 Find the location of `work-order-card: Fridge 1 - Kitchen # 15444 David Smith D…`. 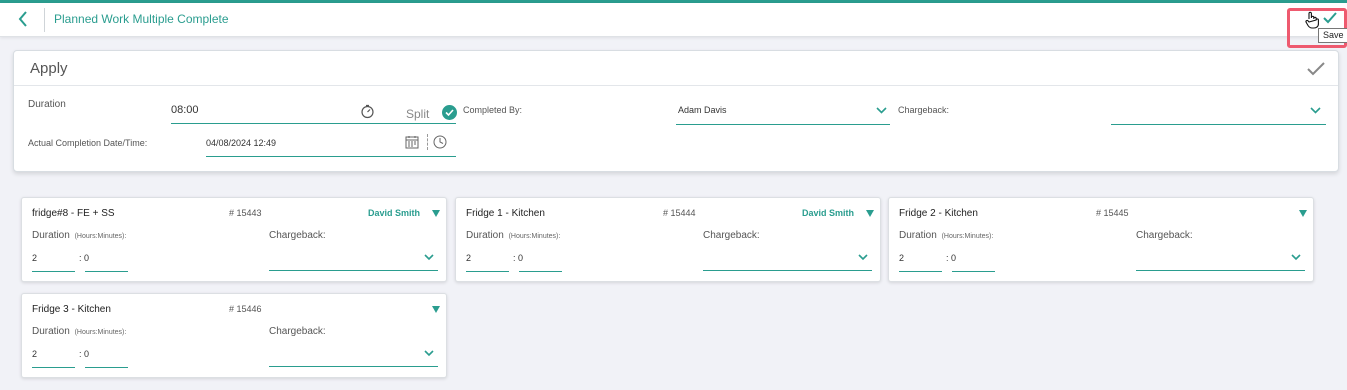

work-order-card: Fridge 1 - Kitchen # 15444 David Smith D… is located at coordinates (668, 239).